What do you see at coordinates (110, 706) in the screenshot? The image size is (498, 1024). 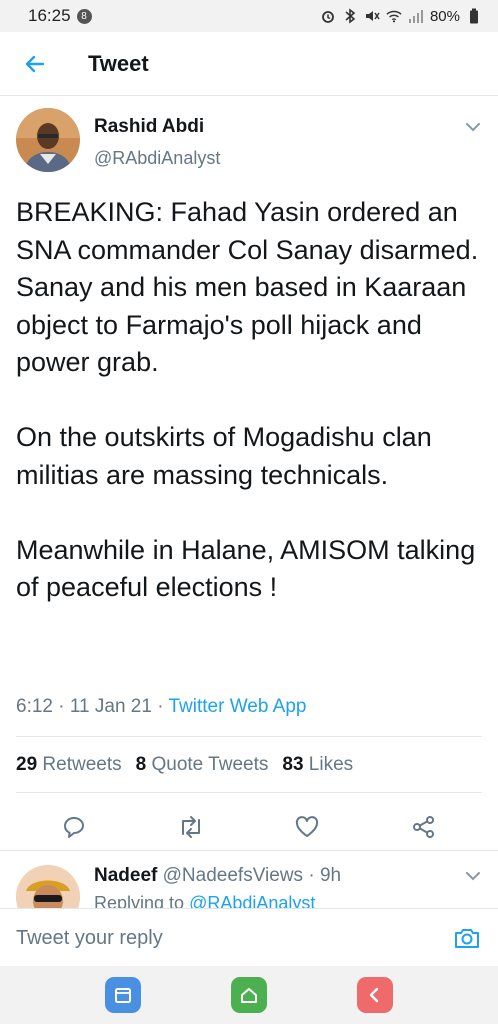 I see `tweet-date: 11 Jan 21` at bounding box center [110, 706].